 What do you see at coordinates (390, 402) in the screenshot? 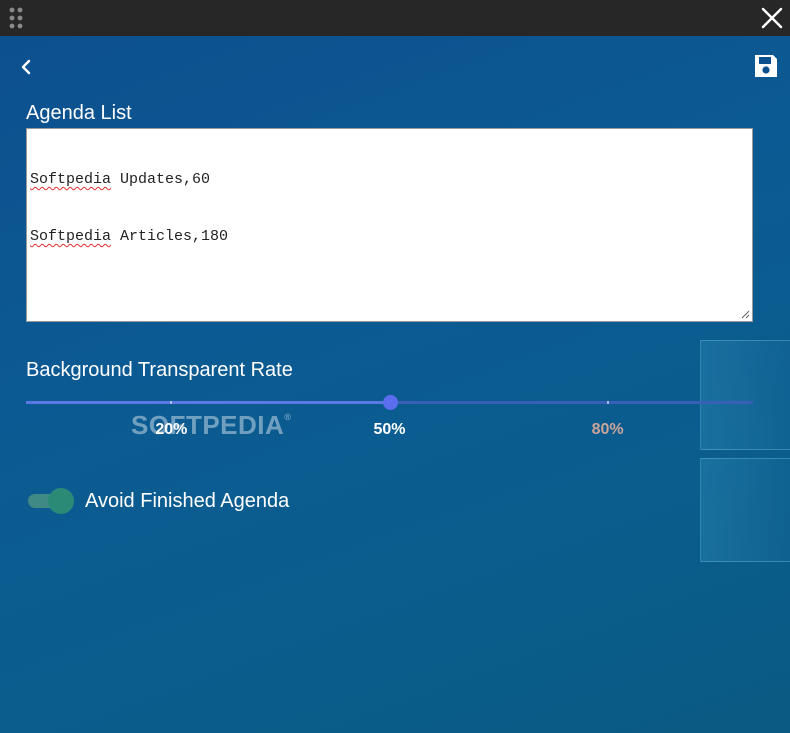
I see `slider-thumb` at bounding box center [390, 402].